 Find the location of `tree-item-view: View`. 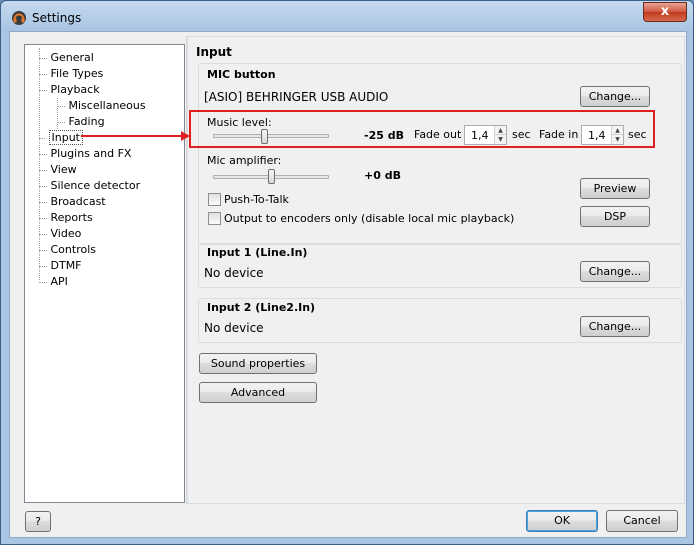

tree-item-view: View is located at coordinates (58, 169).